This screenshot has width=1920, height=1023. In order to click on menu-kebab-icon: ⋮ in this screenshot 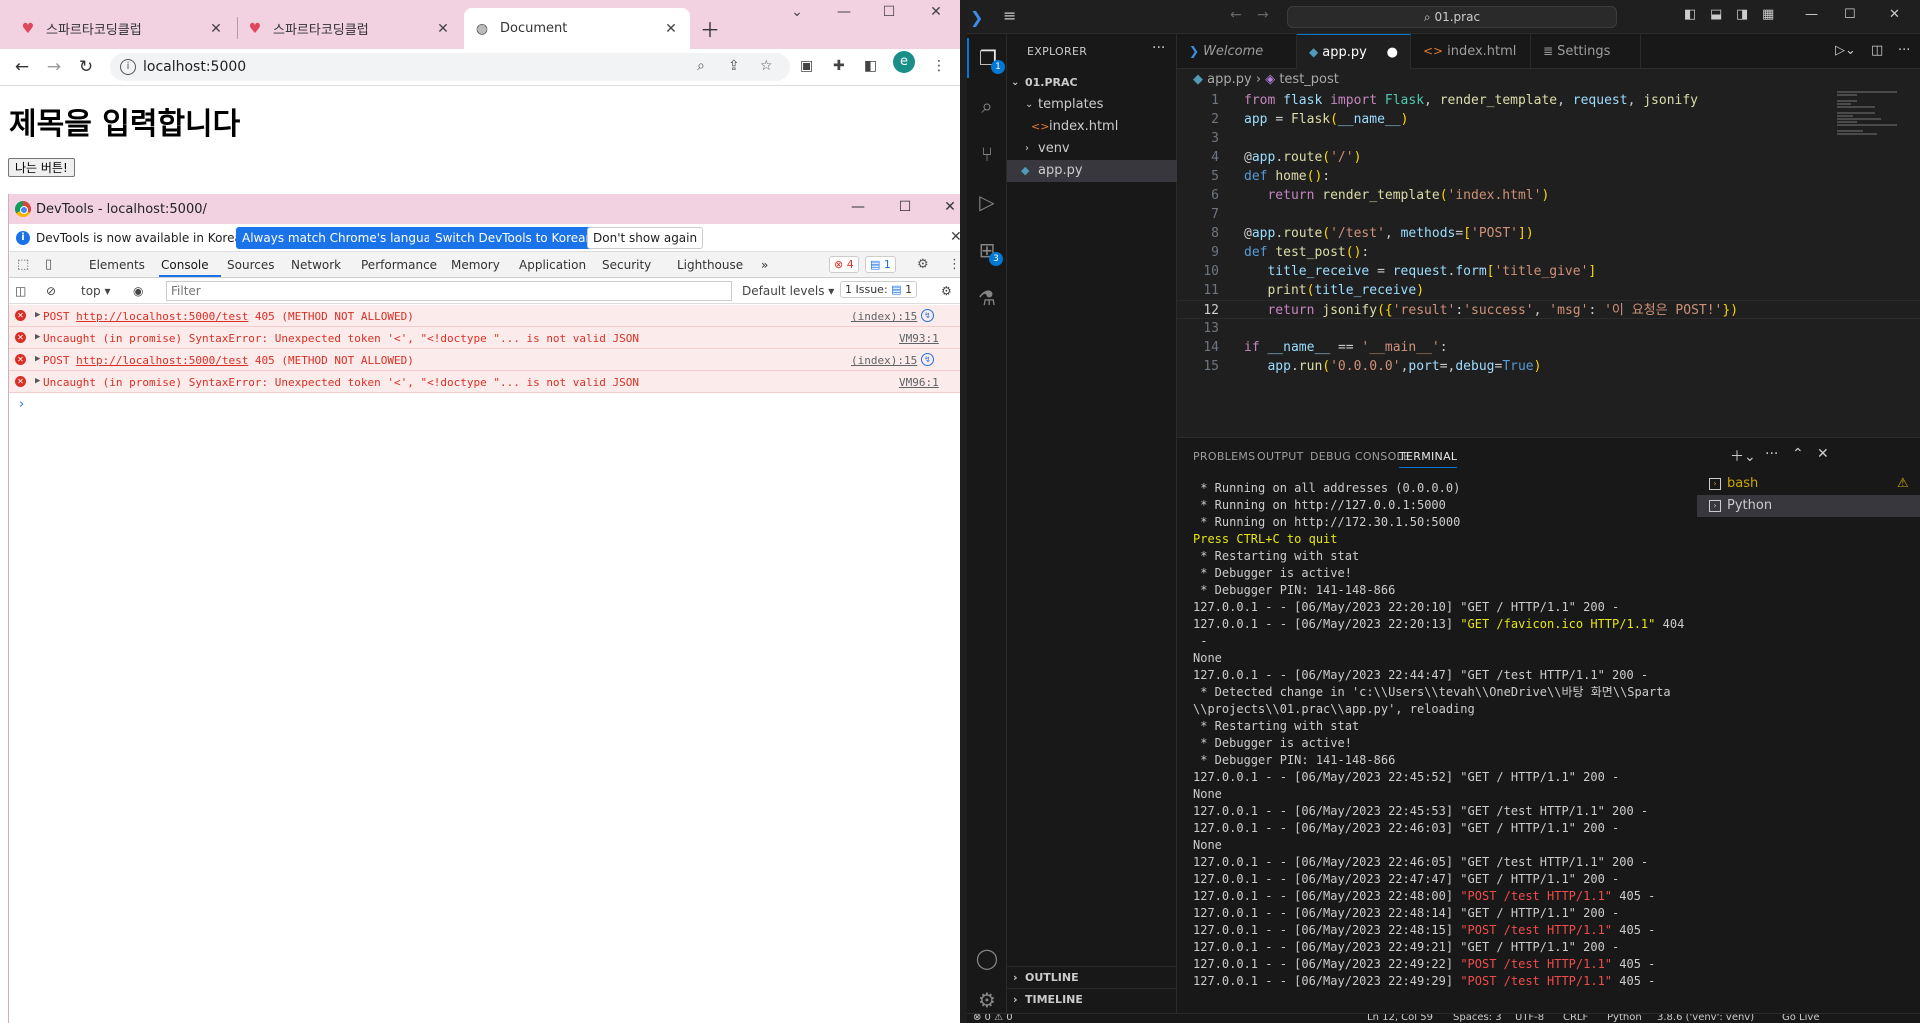, I will do `click(939, 66)`.